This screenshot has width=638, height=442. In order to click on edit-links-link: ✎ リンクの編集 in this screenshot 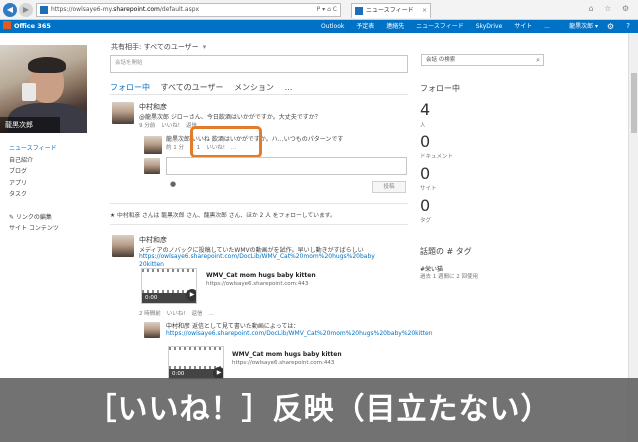, I will do `click(34, 217)`.